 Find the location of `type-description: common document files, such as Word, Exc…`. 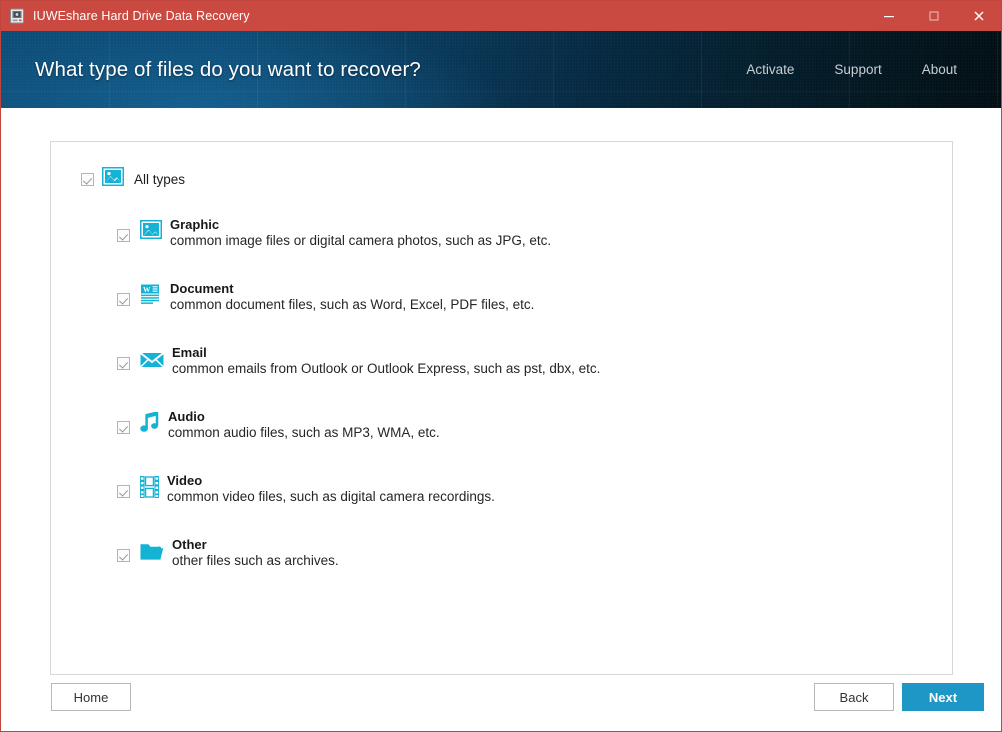

type-description: common document files, such as Word, Exc… is located at coordinates (352, 304).